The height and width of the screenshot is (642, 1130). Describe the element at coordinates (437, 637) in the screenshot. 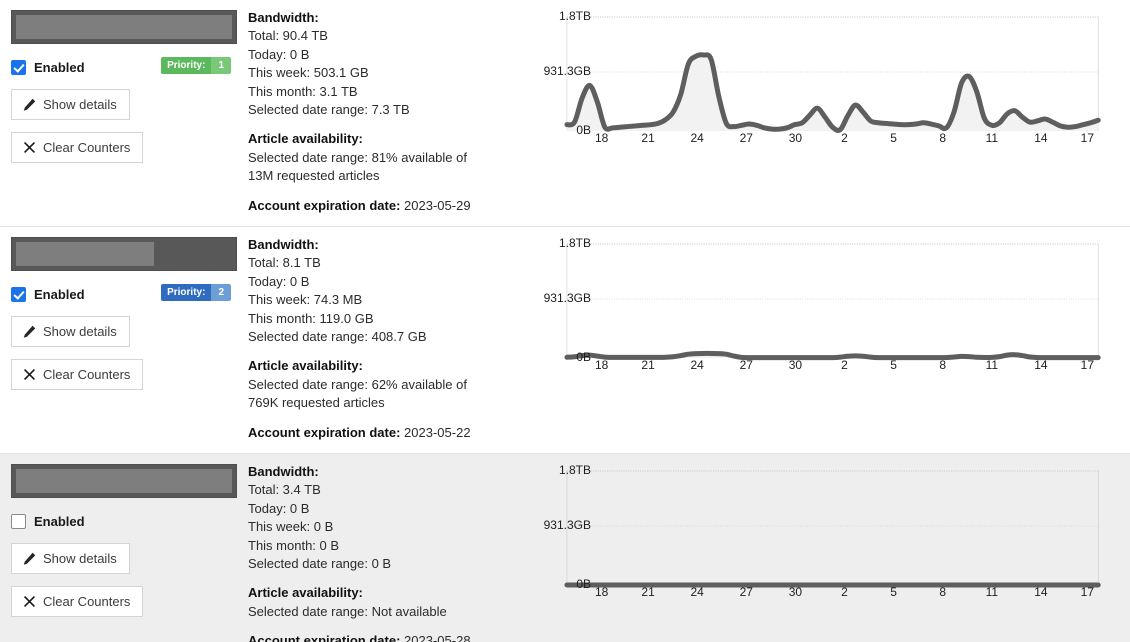

I see `account-expiration-date: 2023-05-28` at that location.